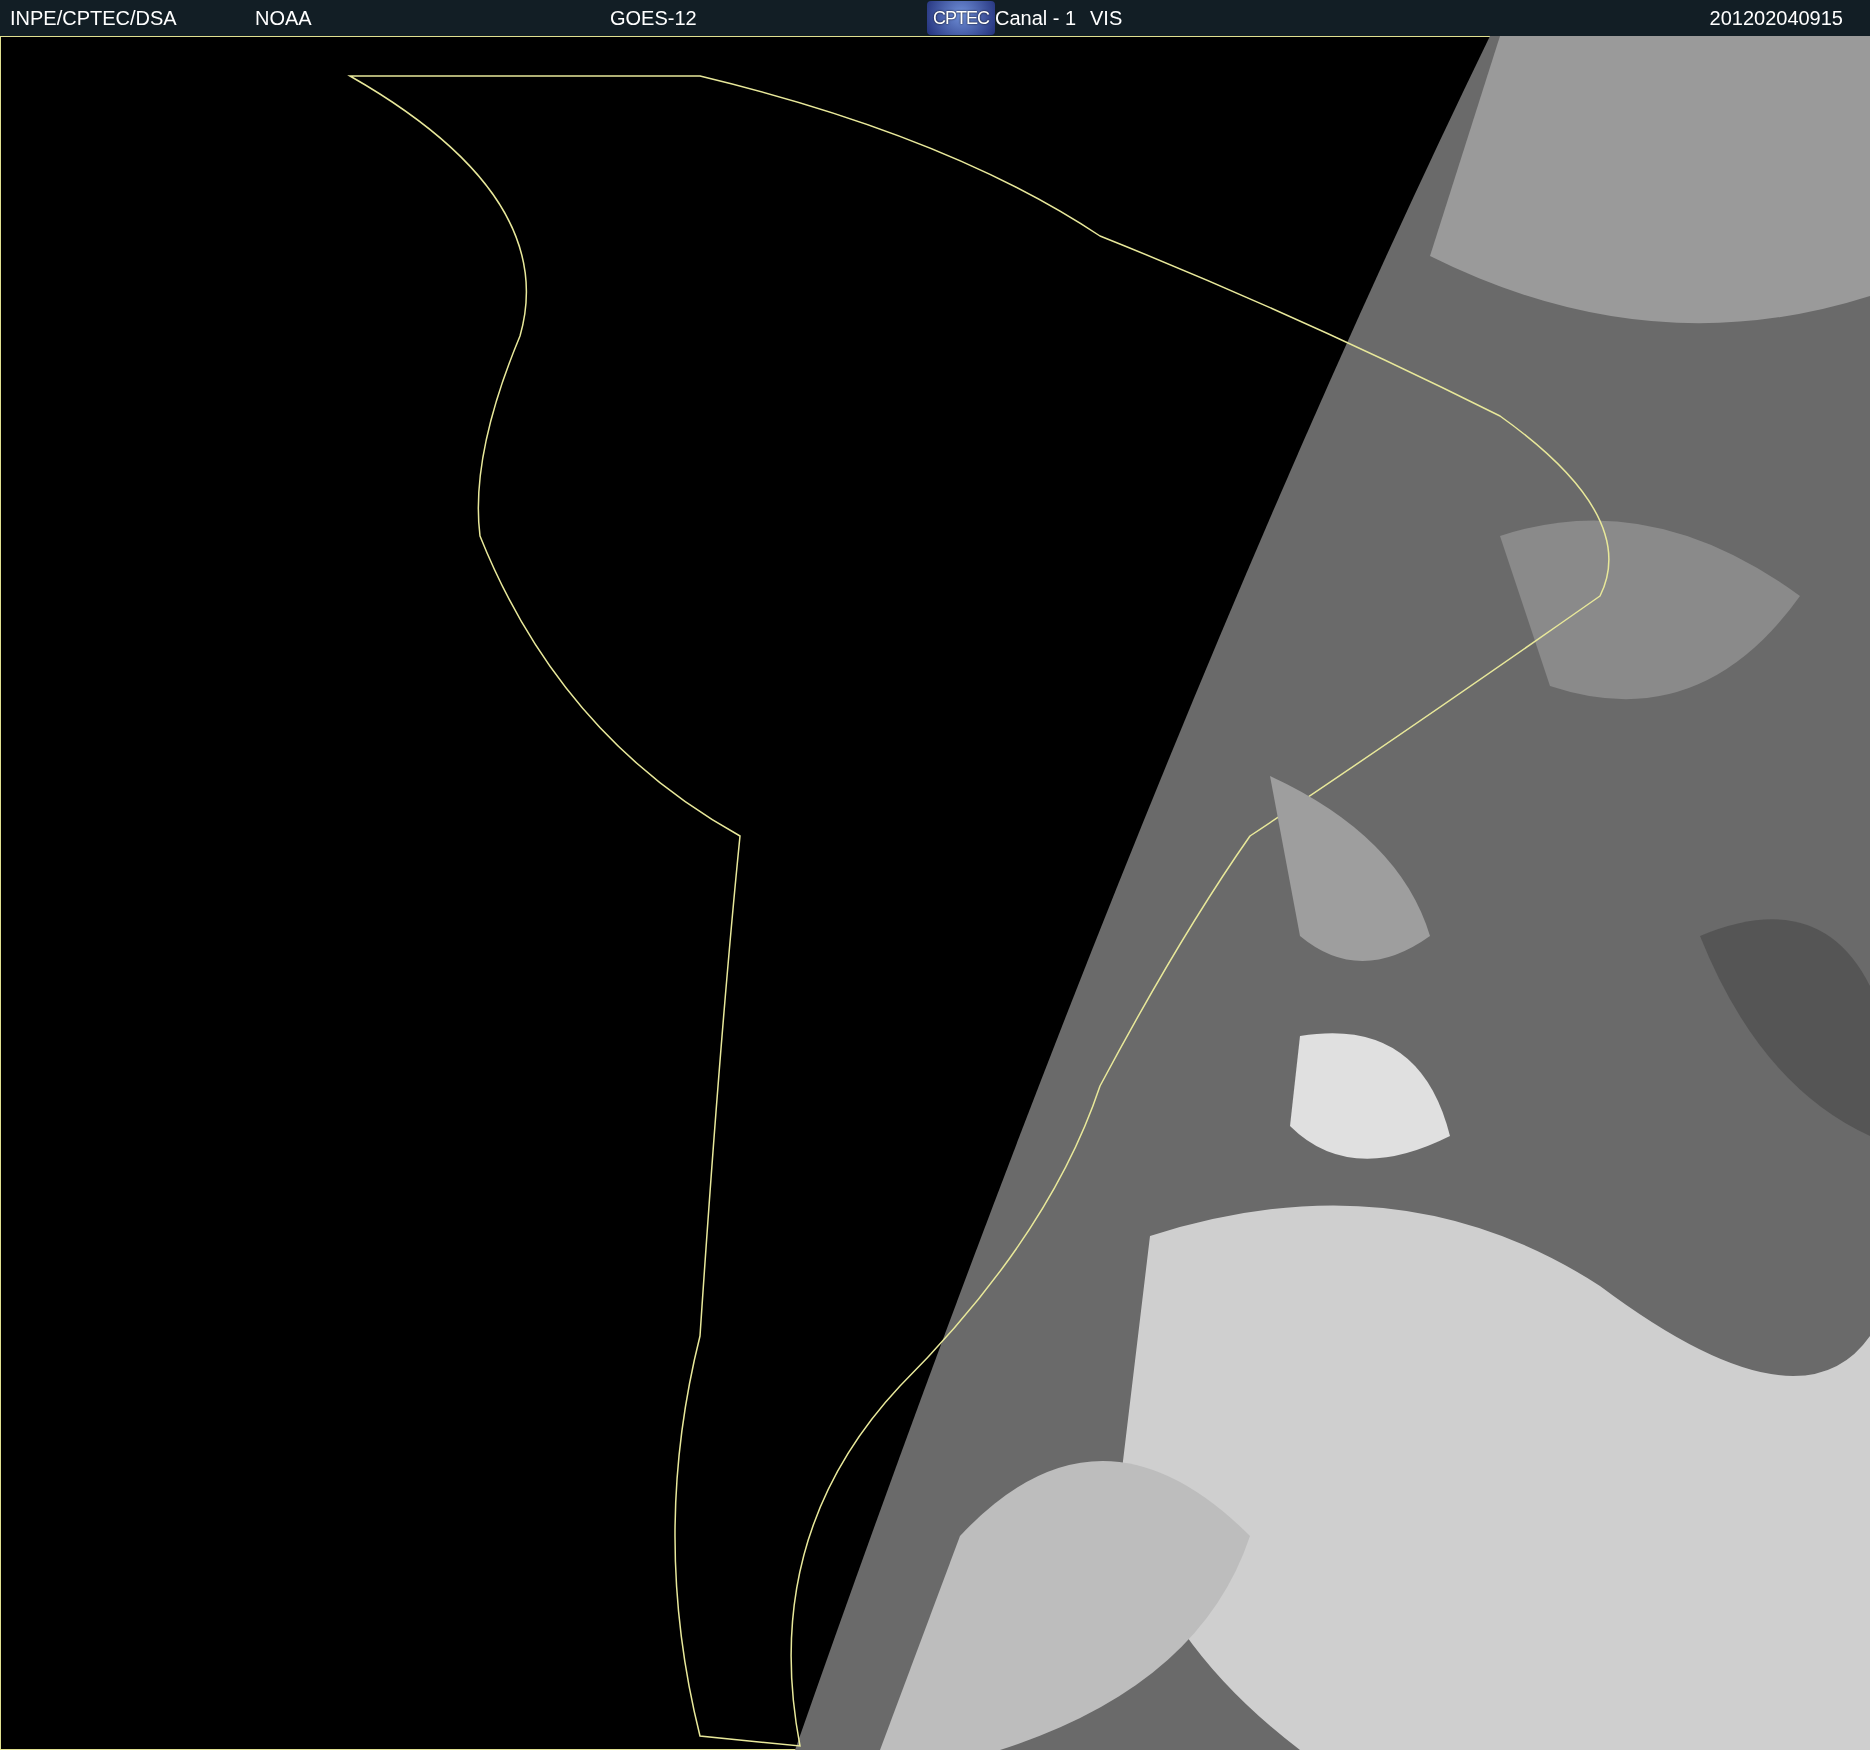  Describe the element at coordinates (94, 18) in the screenshot. I see `source-label: INPE/CPTEC/DSA` at that location.